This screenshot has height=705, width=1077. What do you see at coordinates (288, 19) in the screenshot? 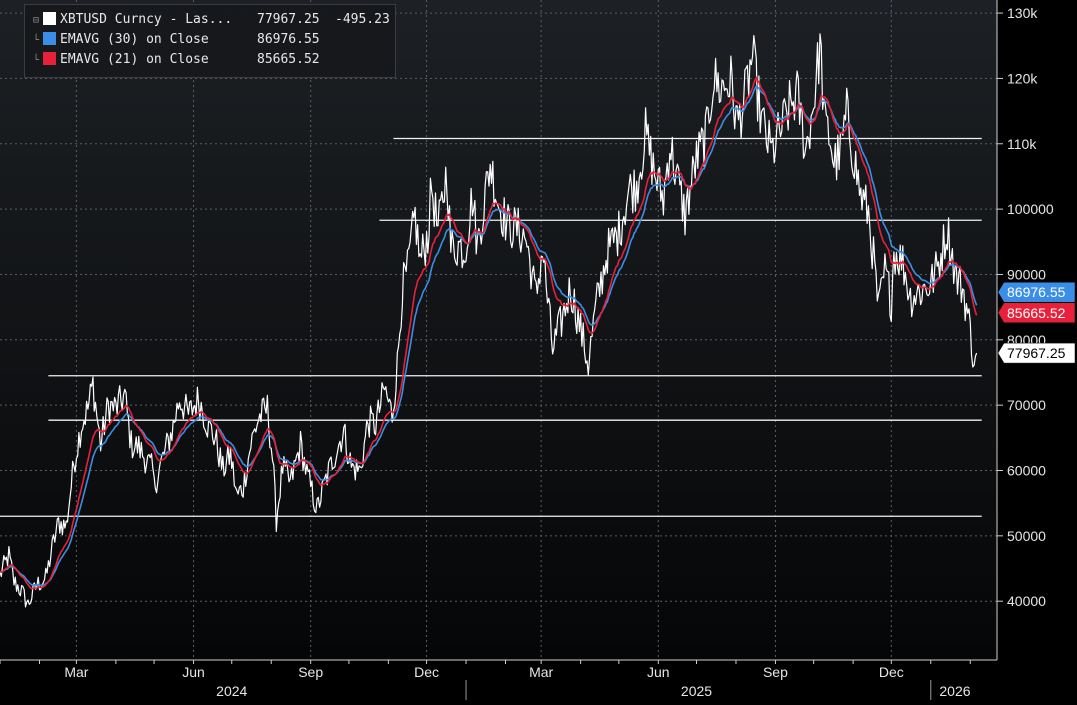
I see `legend-value: 77967.25` at bounding box center [288, 19].